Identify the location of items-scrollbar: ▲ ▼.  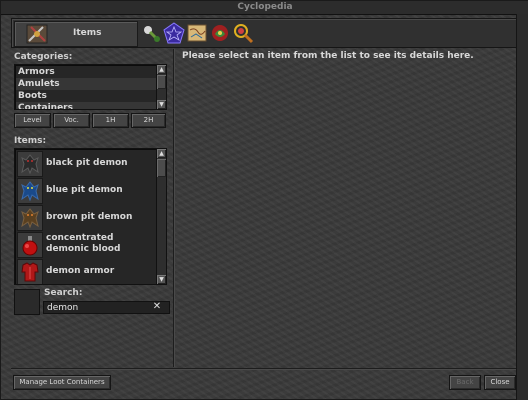
(161, 216).